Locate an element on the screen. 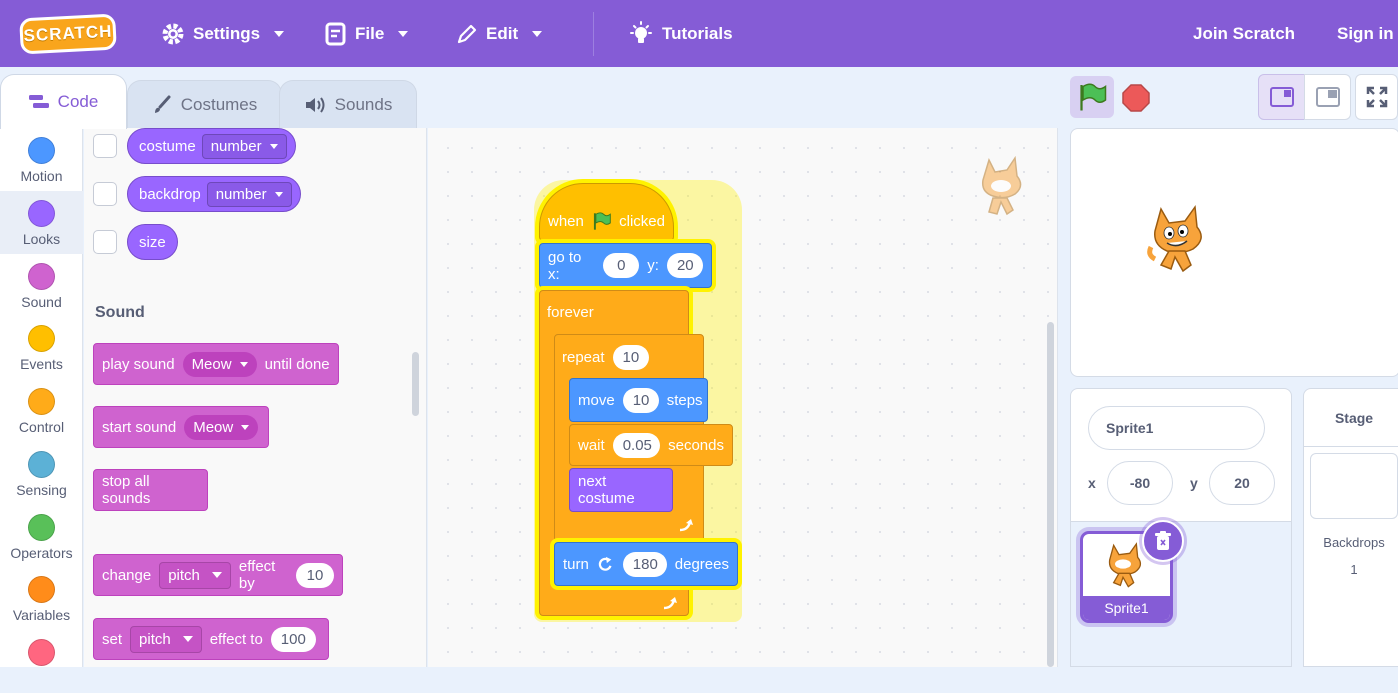 This screenshot has height=693, width=1398. fullscreen-button is located at coordinates (1376, 97).